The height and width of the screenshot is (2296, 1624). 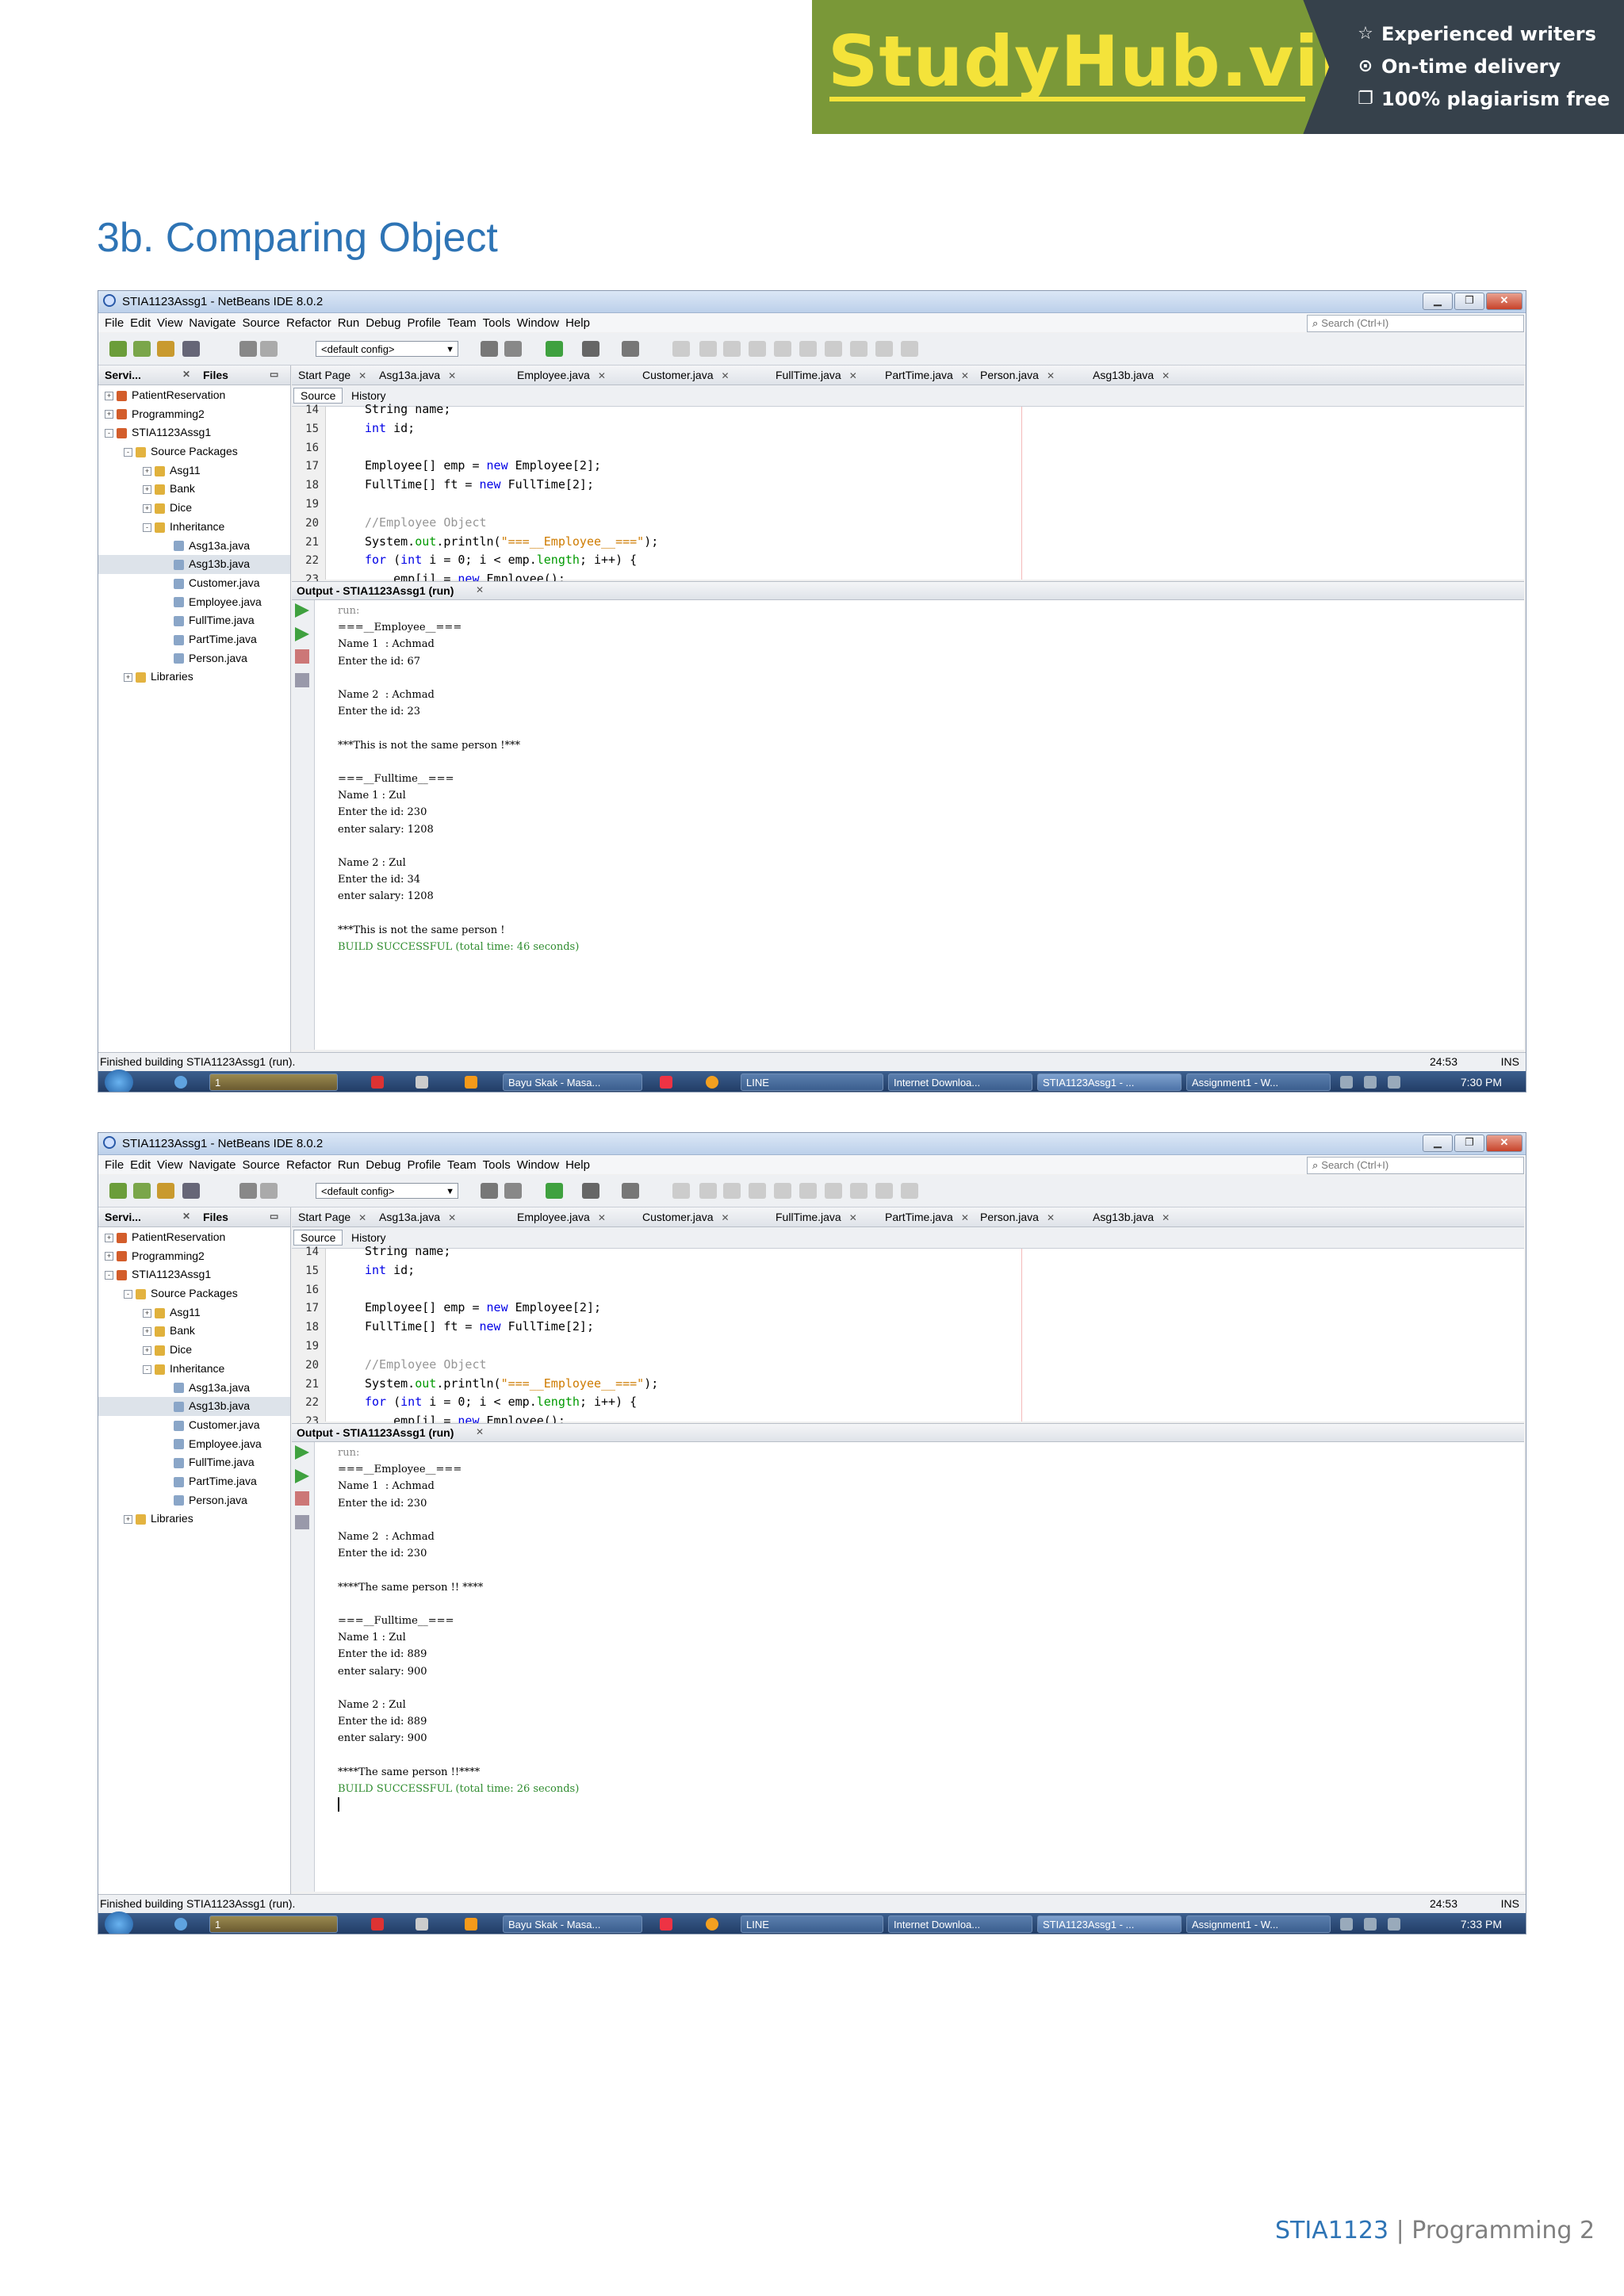 What do you see at coordinates (910, 1191) in the screenshot?
I see `screenshot-icon` at bounding box center [910, 1191].